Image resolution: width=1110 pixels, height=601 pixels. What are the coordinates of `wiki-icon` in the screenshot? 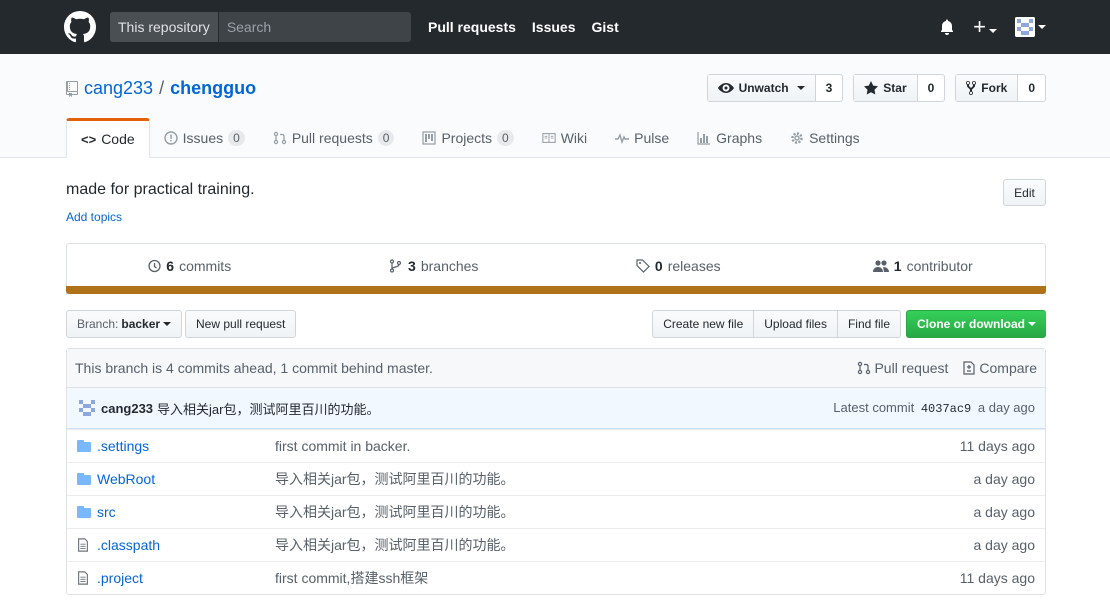 It's located at (549, 138).